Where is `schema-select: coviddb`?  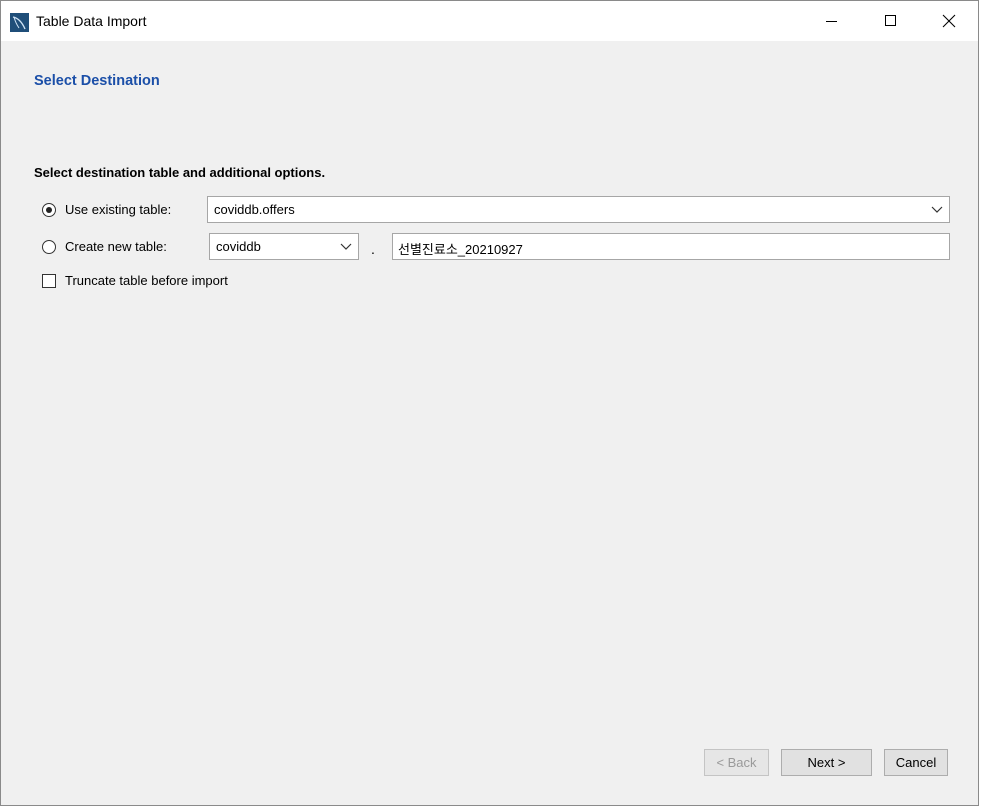
schema-select: coviddb is located at coordinates (284, 246).